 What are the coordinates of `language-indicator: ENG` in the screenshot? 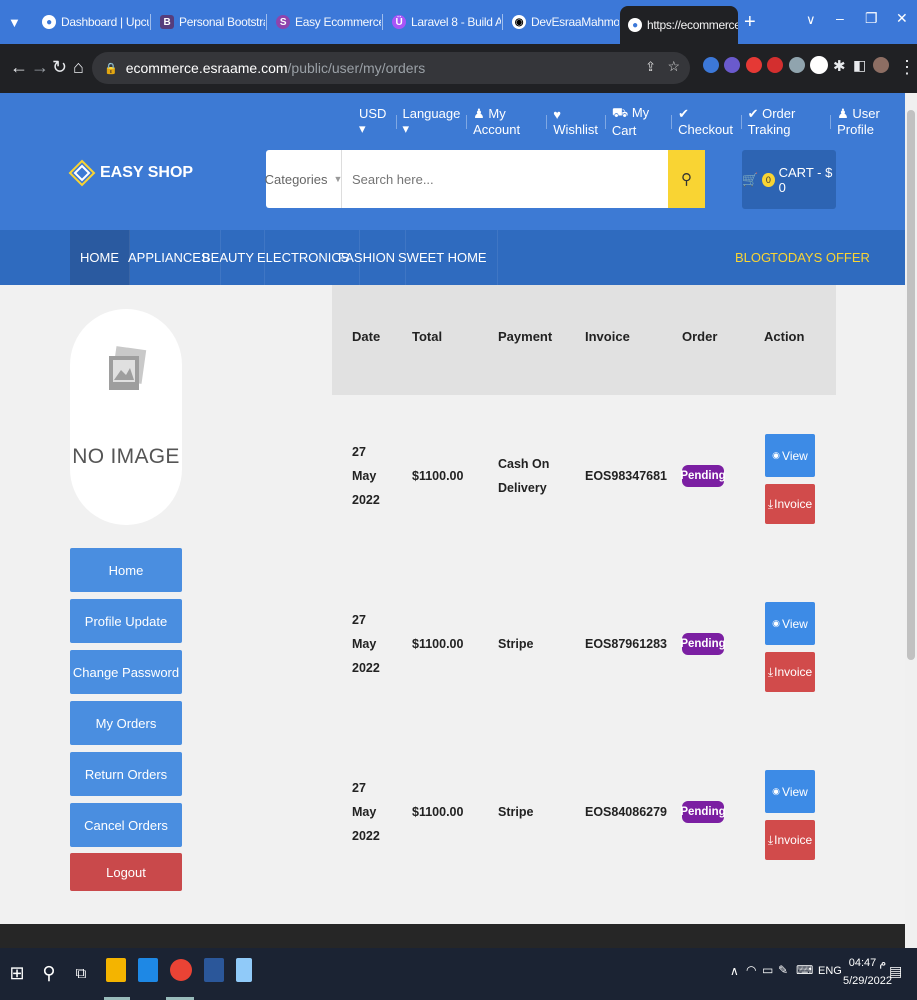 It's located at (830, 971).